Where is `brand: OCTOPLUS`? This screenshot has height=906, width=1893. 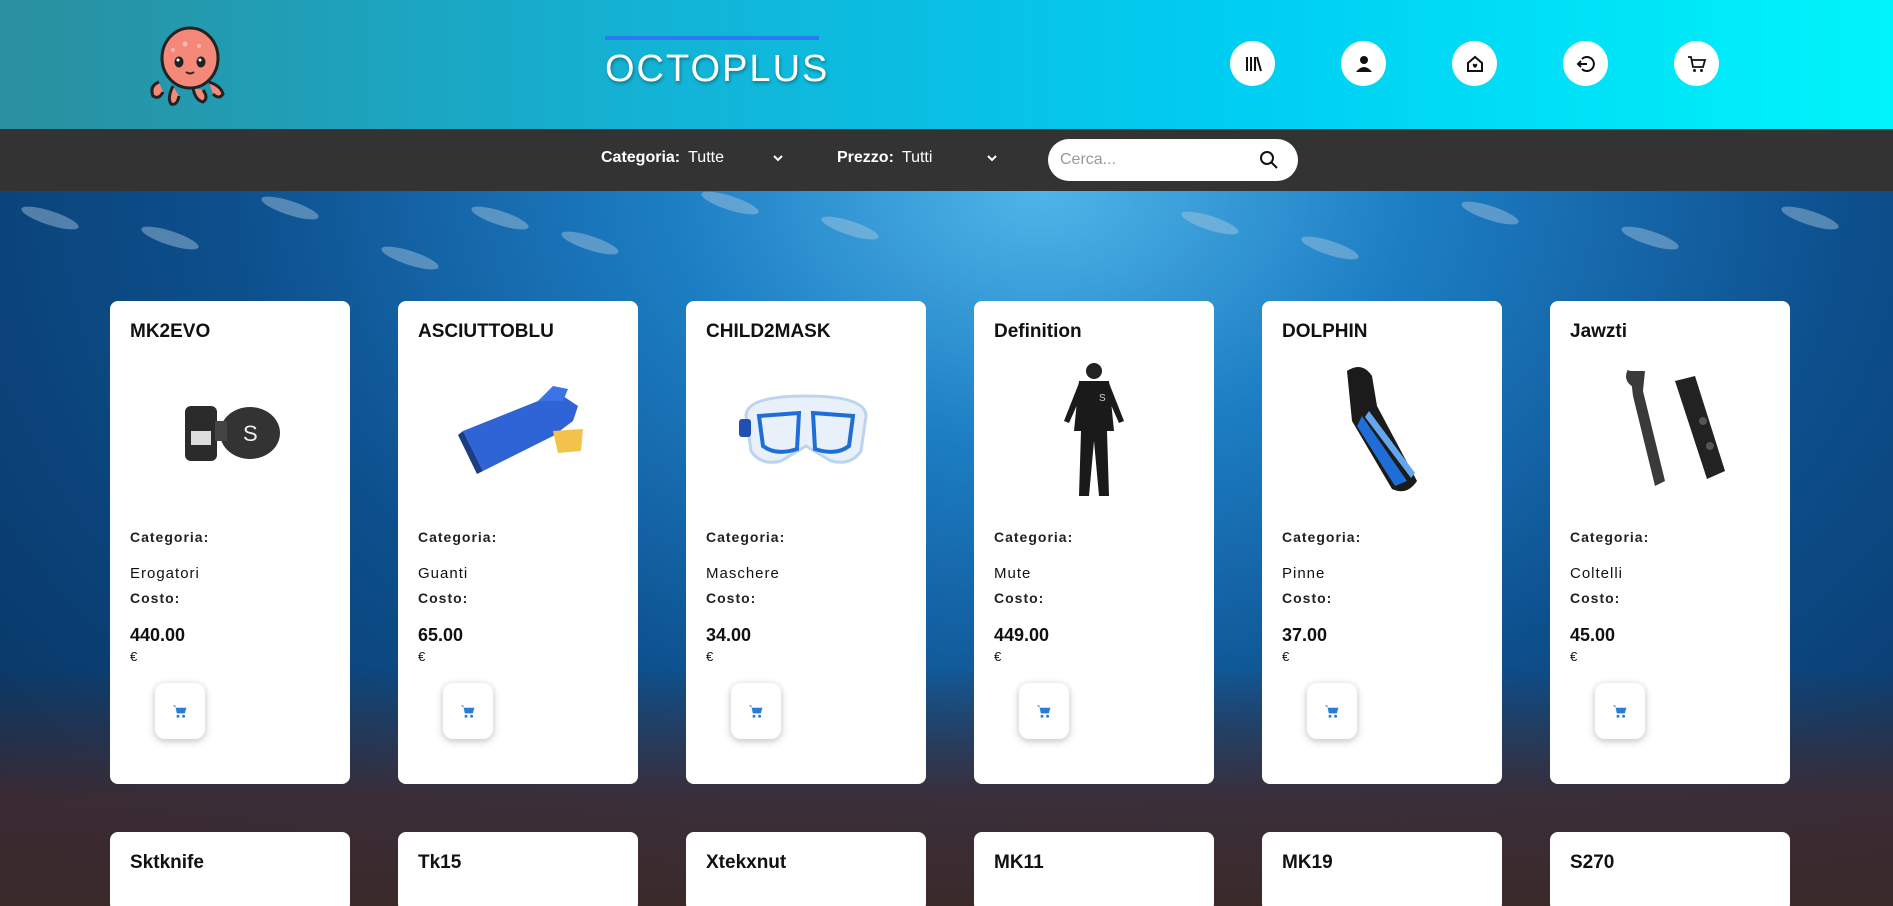 brand: OCTOPLUS is located at coordinates (717, 63).